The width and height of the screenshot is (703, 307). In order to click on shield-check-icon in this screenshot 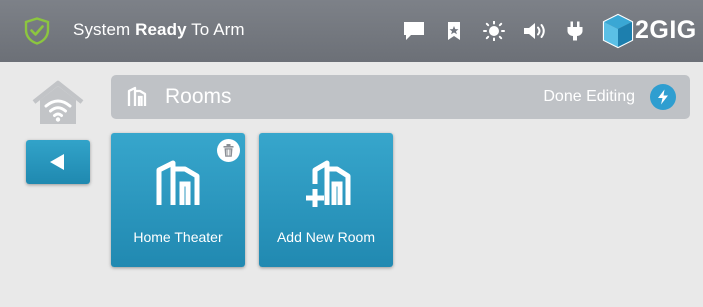, I will do `click(37, 31)`.